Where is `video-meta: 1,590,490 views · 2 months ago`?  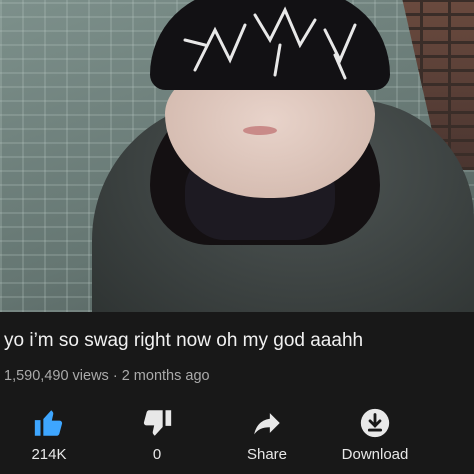 video-meta: 1,590,490 views · 2 months ago is located at coordinates (107, 376).